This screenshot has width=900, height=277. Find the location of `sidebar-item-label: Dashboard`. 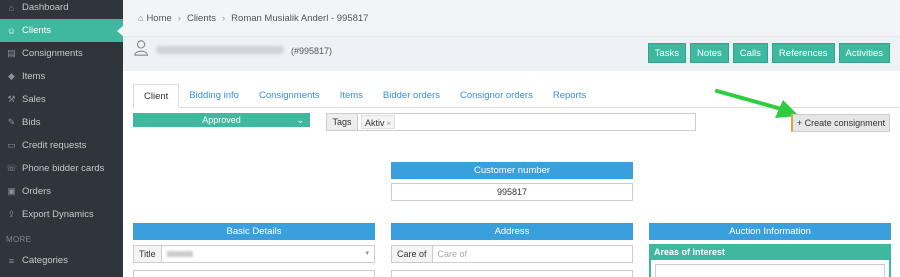

sidebar-item-label: Dashboard is located at coordinates (45, 7).